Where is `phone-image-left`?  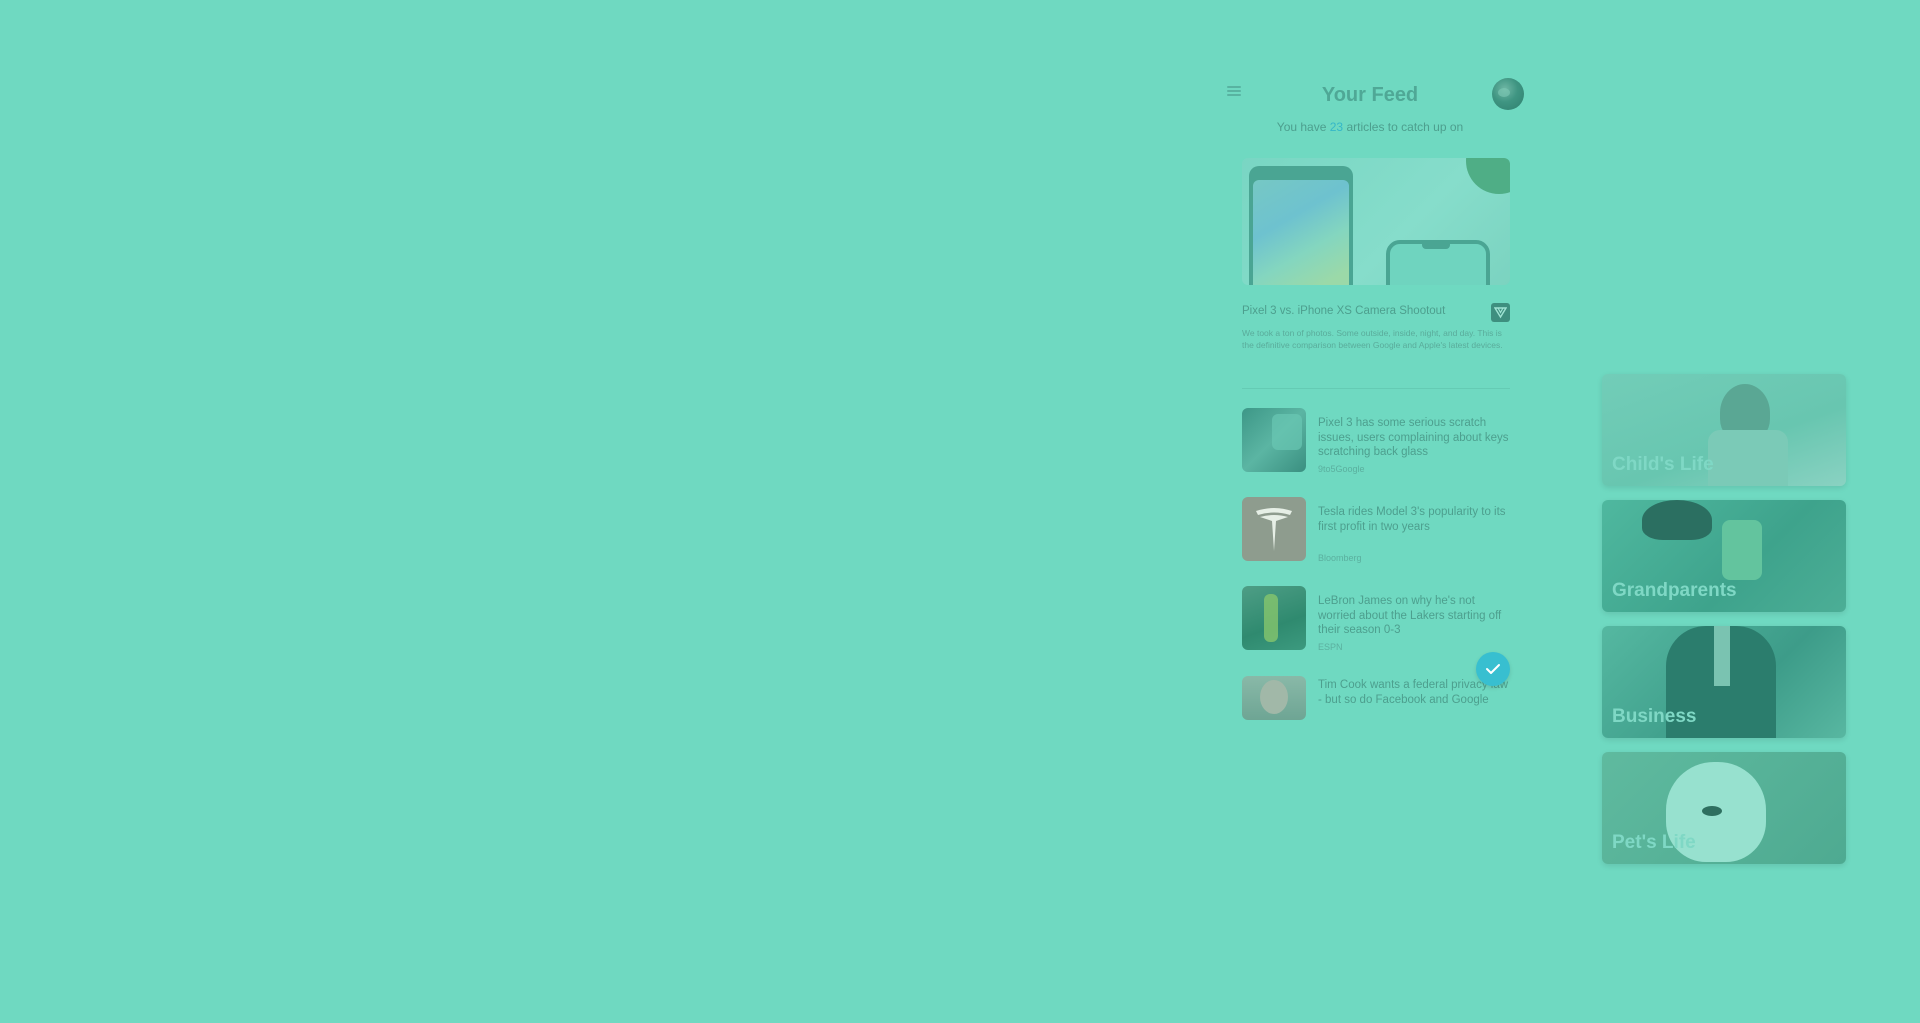 phone-image-left is located at coordinates (1301, 225).